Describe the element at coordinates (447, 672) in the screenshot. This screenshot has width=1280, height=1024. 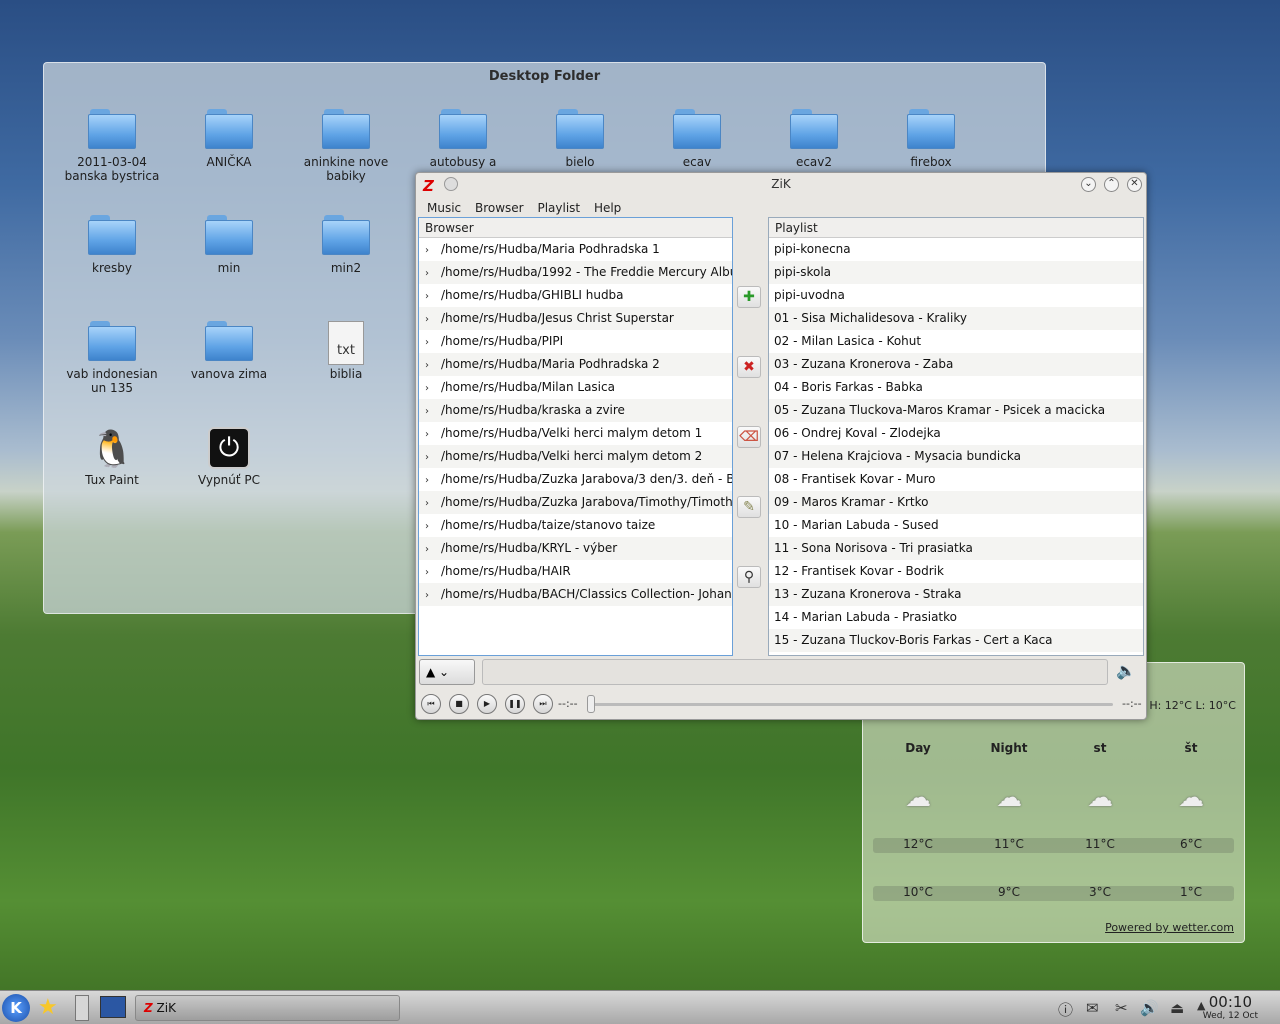
I see `repeat-mode-select: ▲ ⌄` at that location.